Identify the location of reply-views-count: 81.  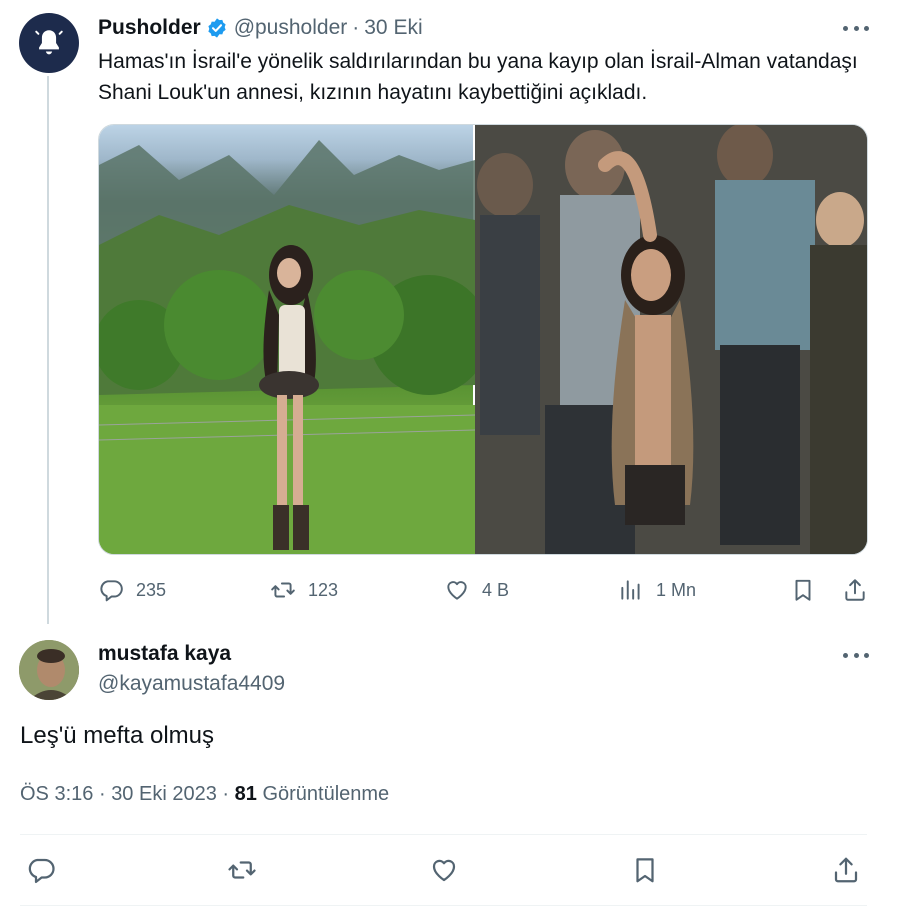
(245, 794).